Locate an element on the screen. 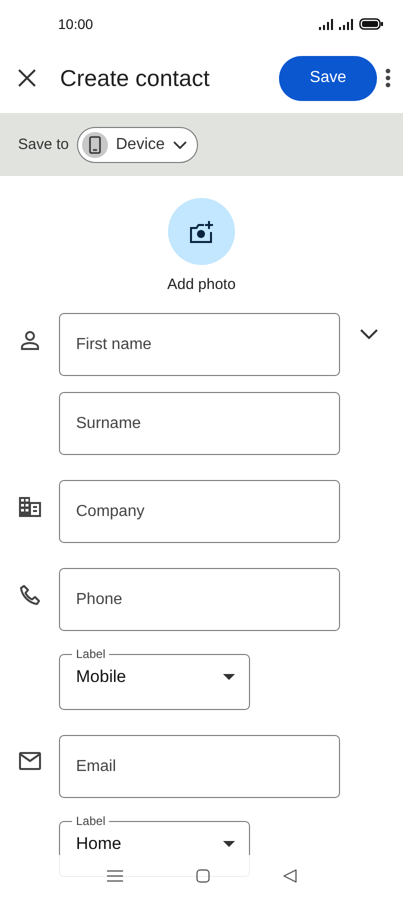 The image size is (403, 902). label-dropdown: Label Mobile is located at coordinates (154, 678).